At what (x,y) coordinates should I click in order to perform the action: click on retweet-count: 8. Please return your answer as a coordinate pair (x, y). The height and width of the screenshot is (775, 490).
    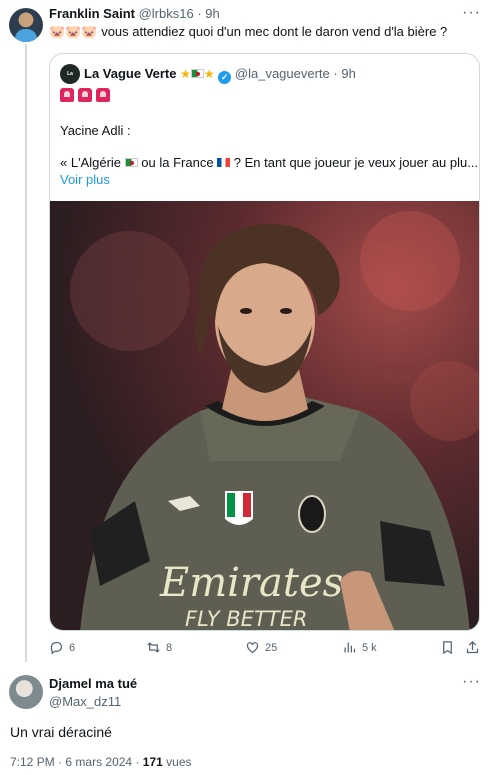
    Looking at the image, I should click on (169, 647).